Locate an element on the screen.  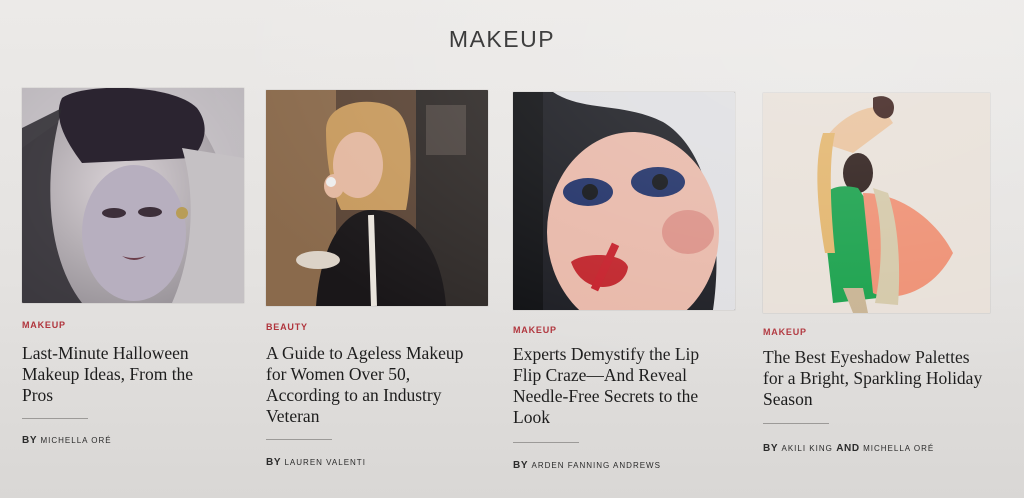
author-link: ARDEN FANNING ANDREWS is located at coordinates (595, 465).